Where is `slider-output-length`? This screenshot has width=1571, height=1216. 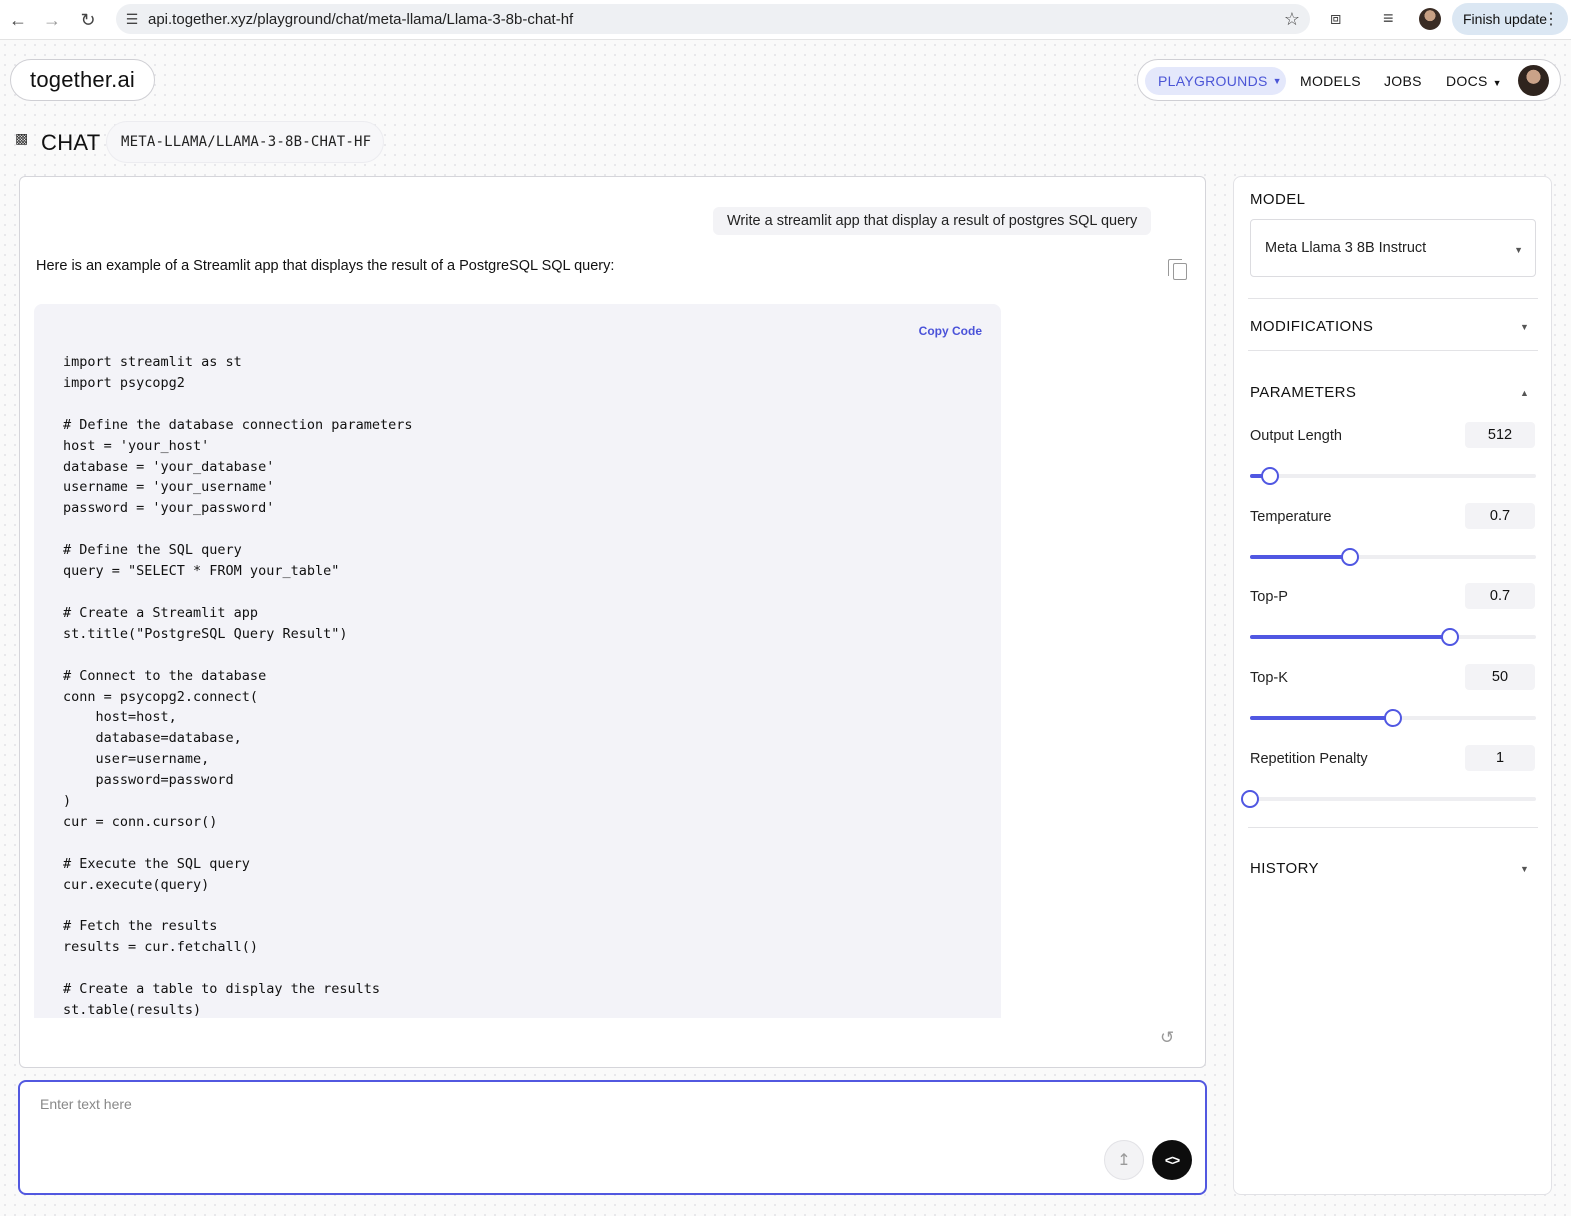 slider-output-length is located at coordinates (1393, 476).